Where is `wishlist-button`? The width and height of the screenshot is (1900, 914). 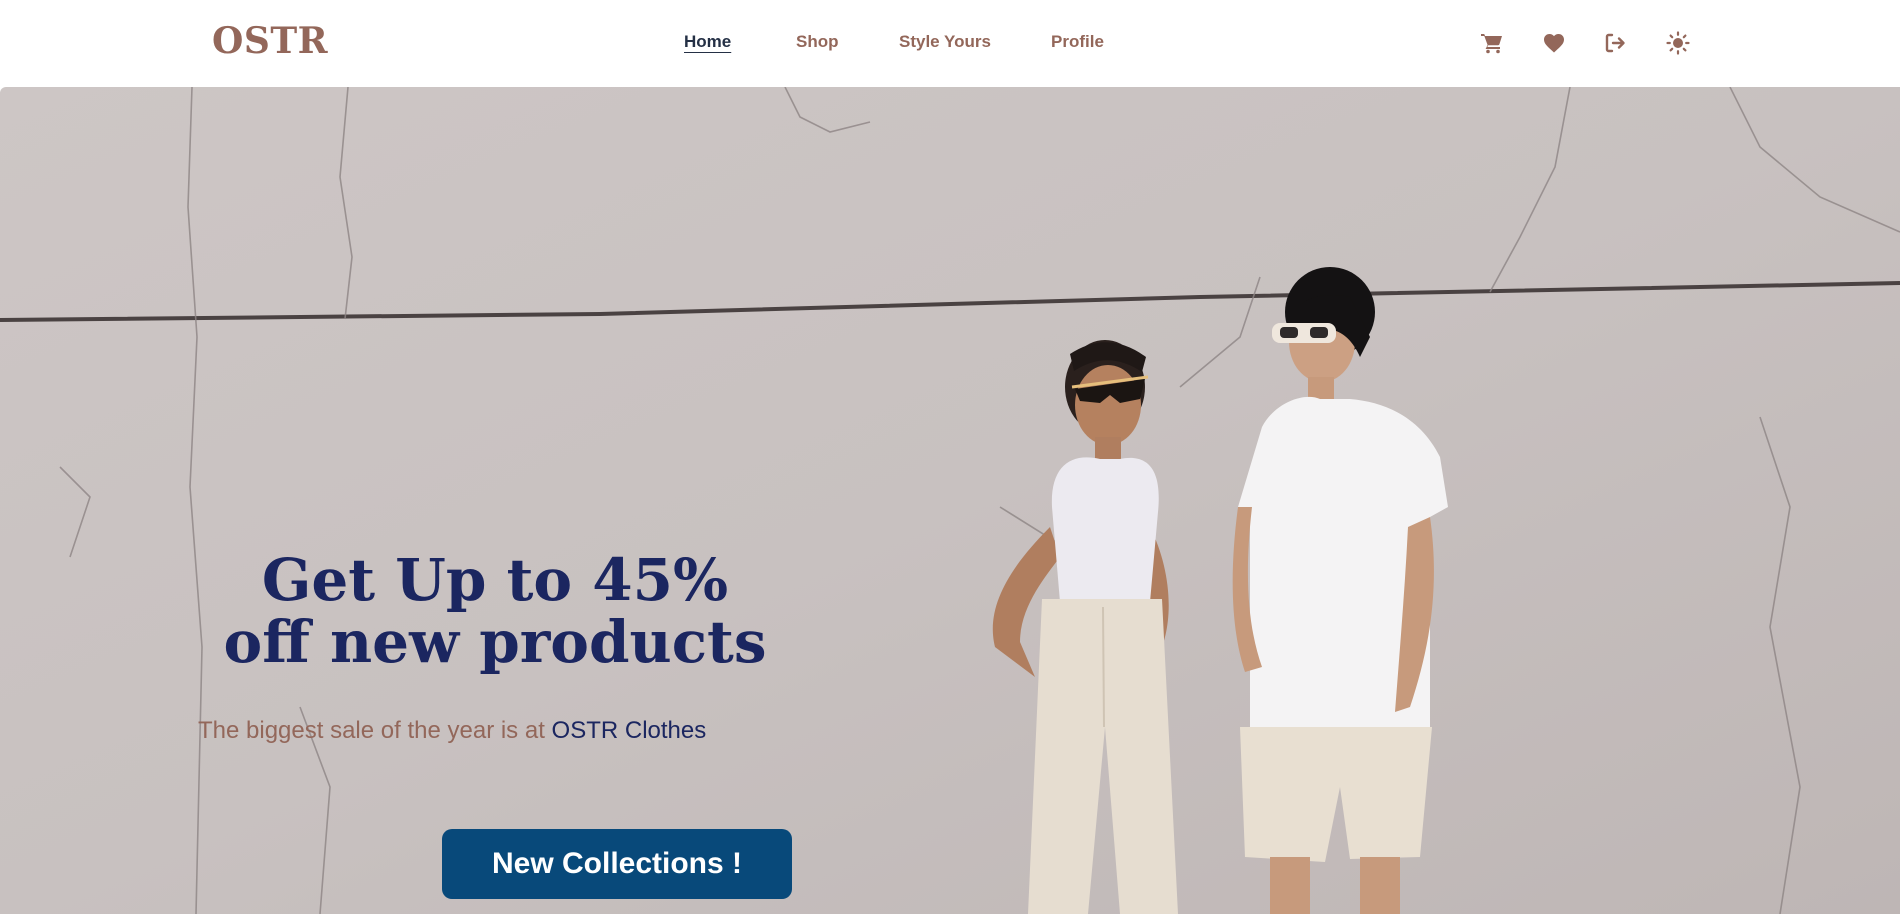 wishlist-button is located at coordinates (1554, 43).